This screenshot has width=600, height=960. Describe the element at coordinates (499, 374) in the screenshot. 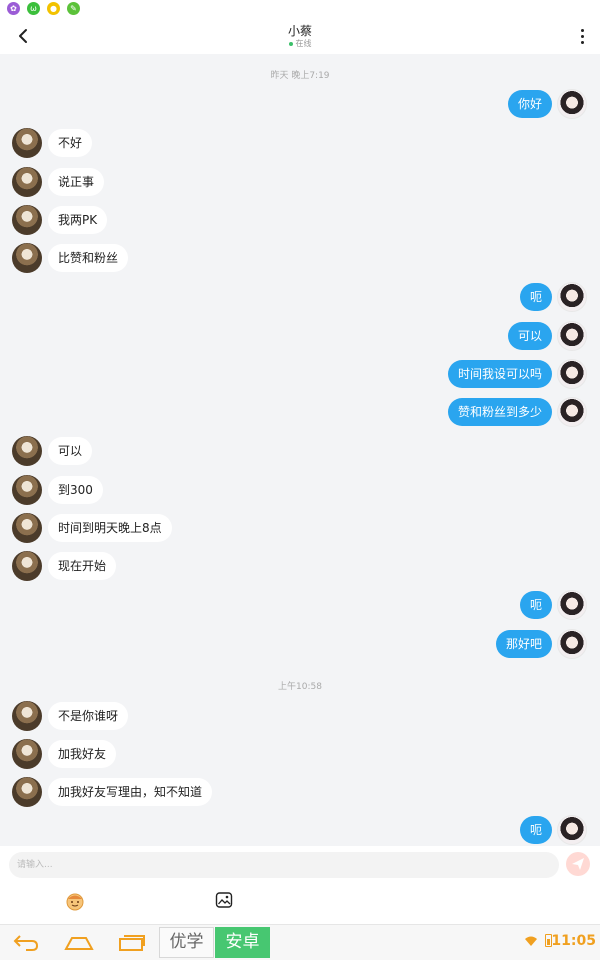

I see `sent-message-bubble: 时间我设可以吗` at that location.